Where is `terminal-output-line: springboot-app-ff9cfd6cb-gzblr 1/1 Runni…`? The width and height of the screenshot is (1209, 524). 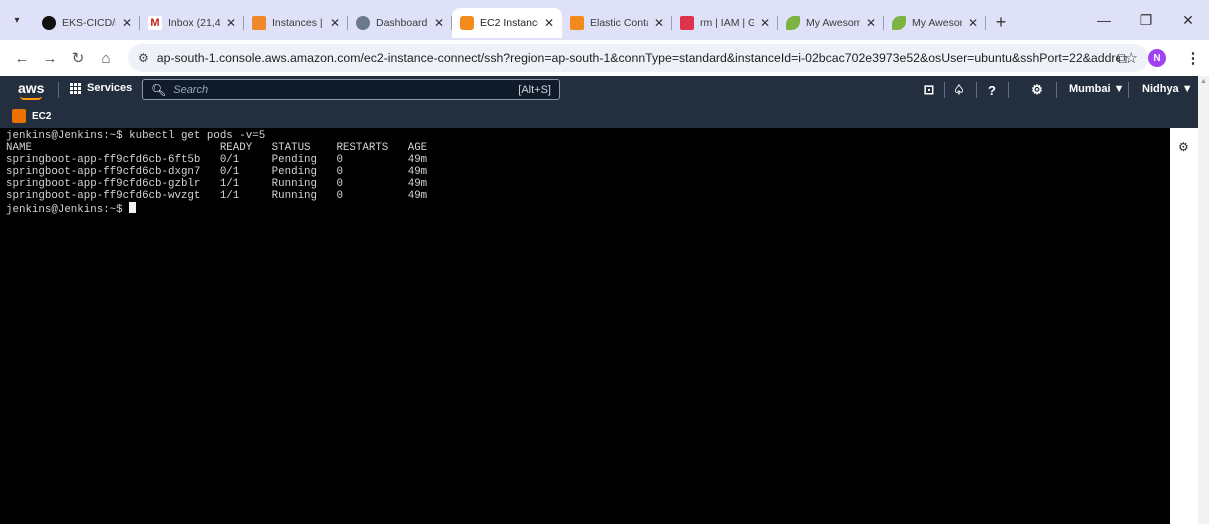 terminal-output-line: springboot-app-ff9cfd6cb-gzblr 1/1 Runni… is located at coordinates (217, 184).